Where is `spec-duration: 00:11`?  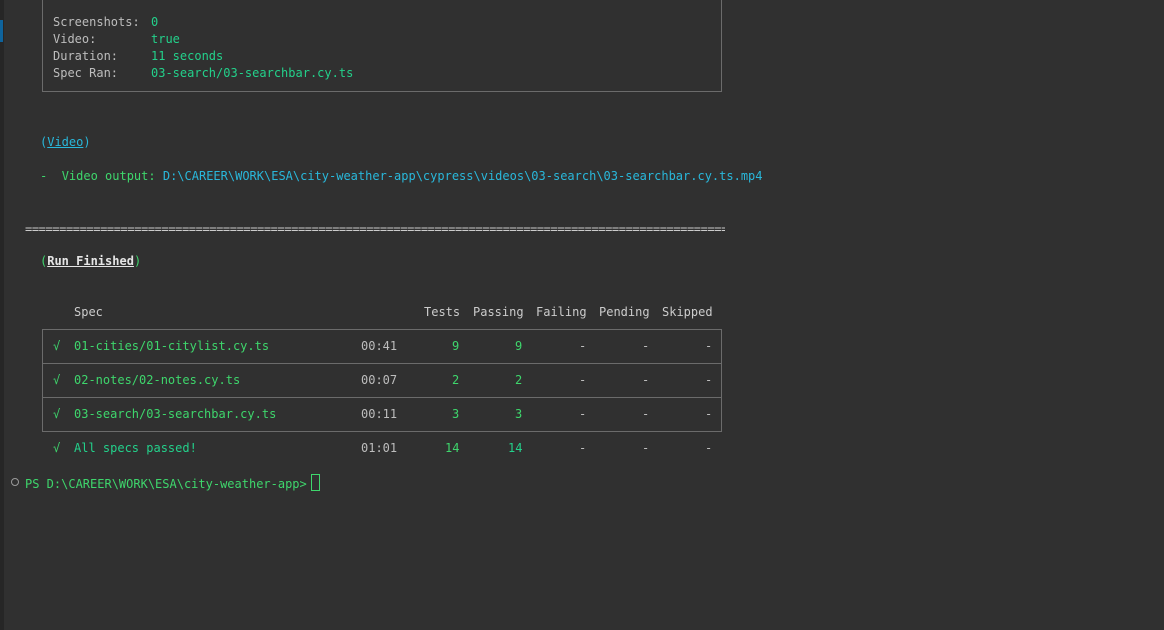
spec-duration: 00:11 is located at coordinates (379, 414).